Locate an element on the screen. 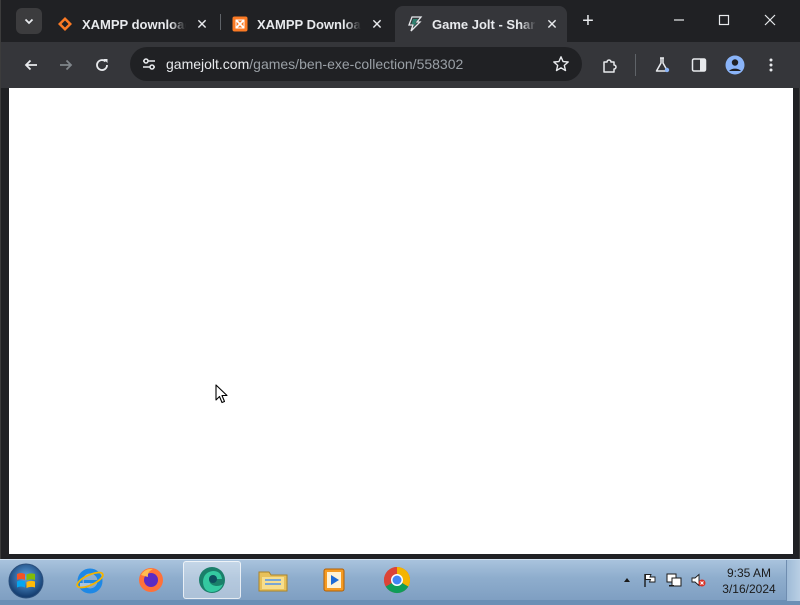  menu-button is located at coordinates (771, 65).